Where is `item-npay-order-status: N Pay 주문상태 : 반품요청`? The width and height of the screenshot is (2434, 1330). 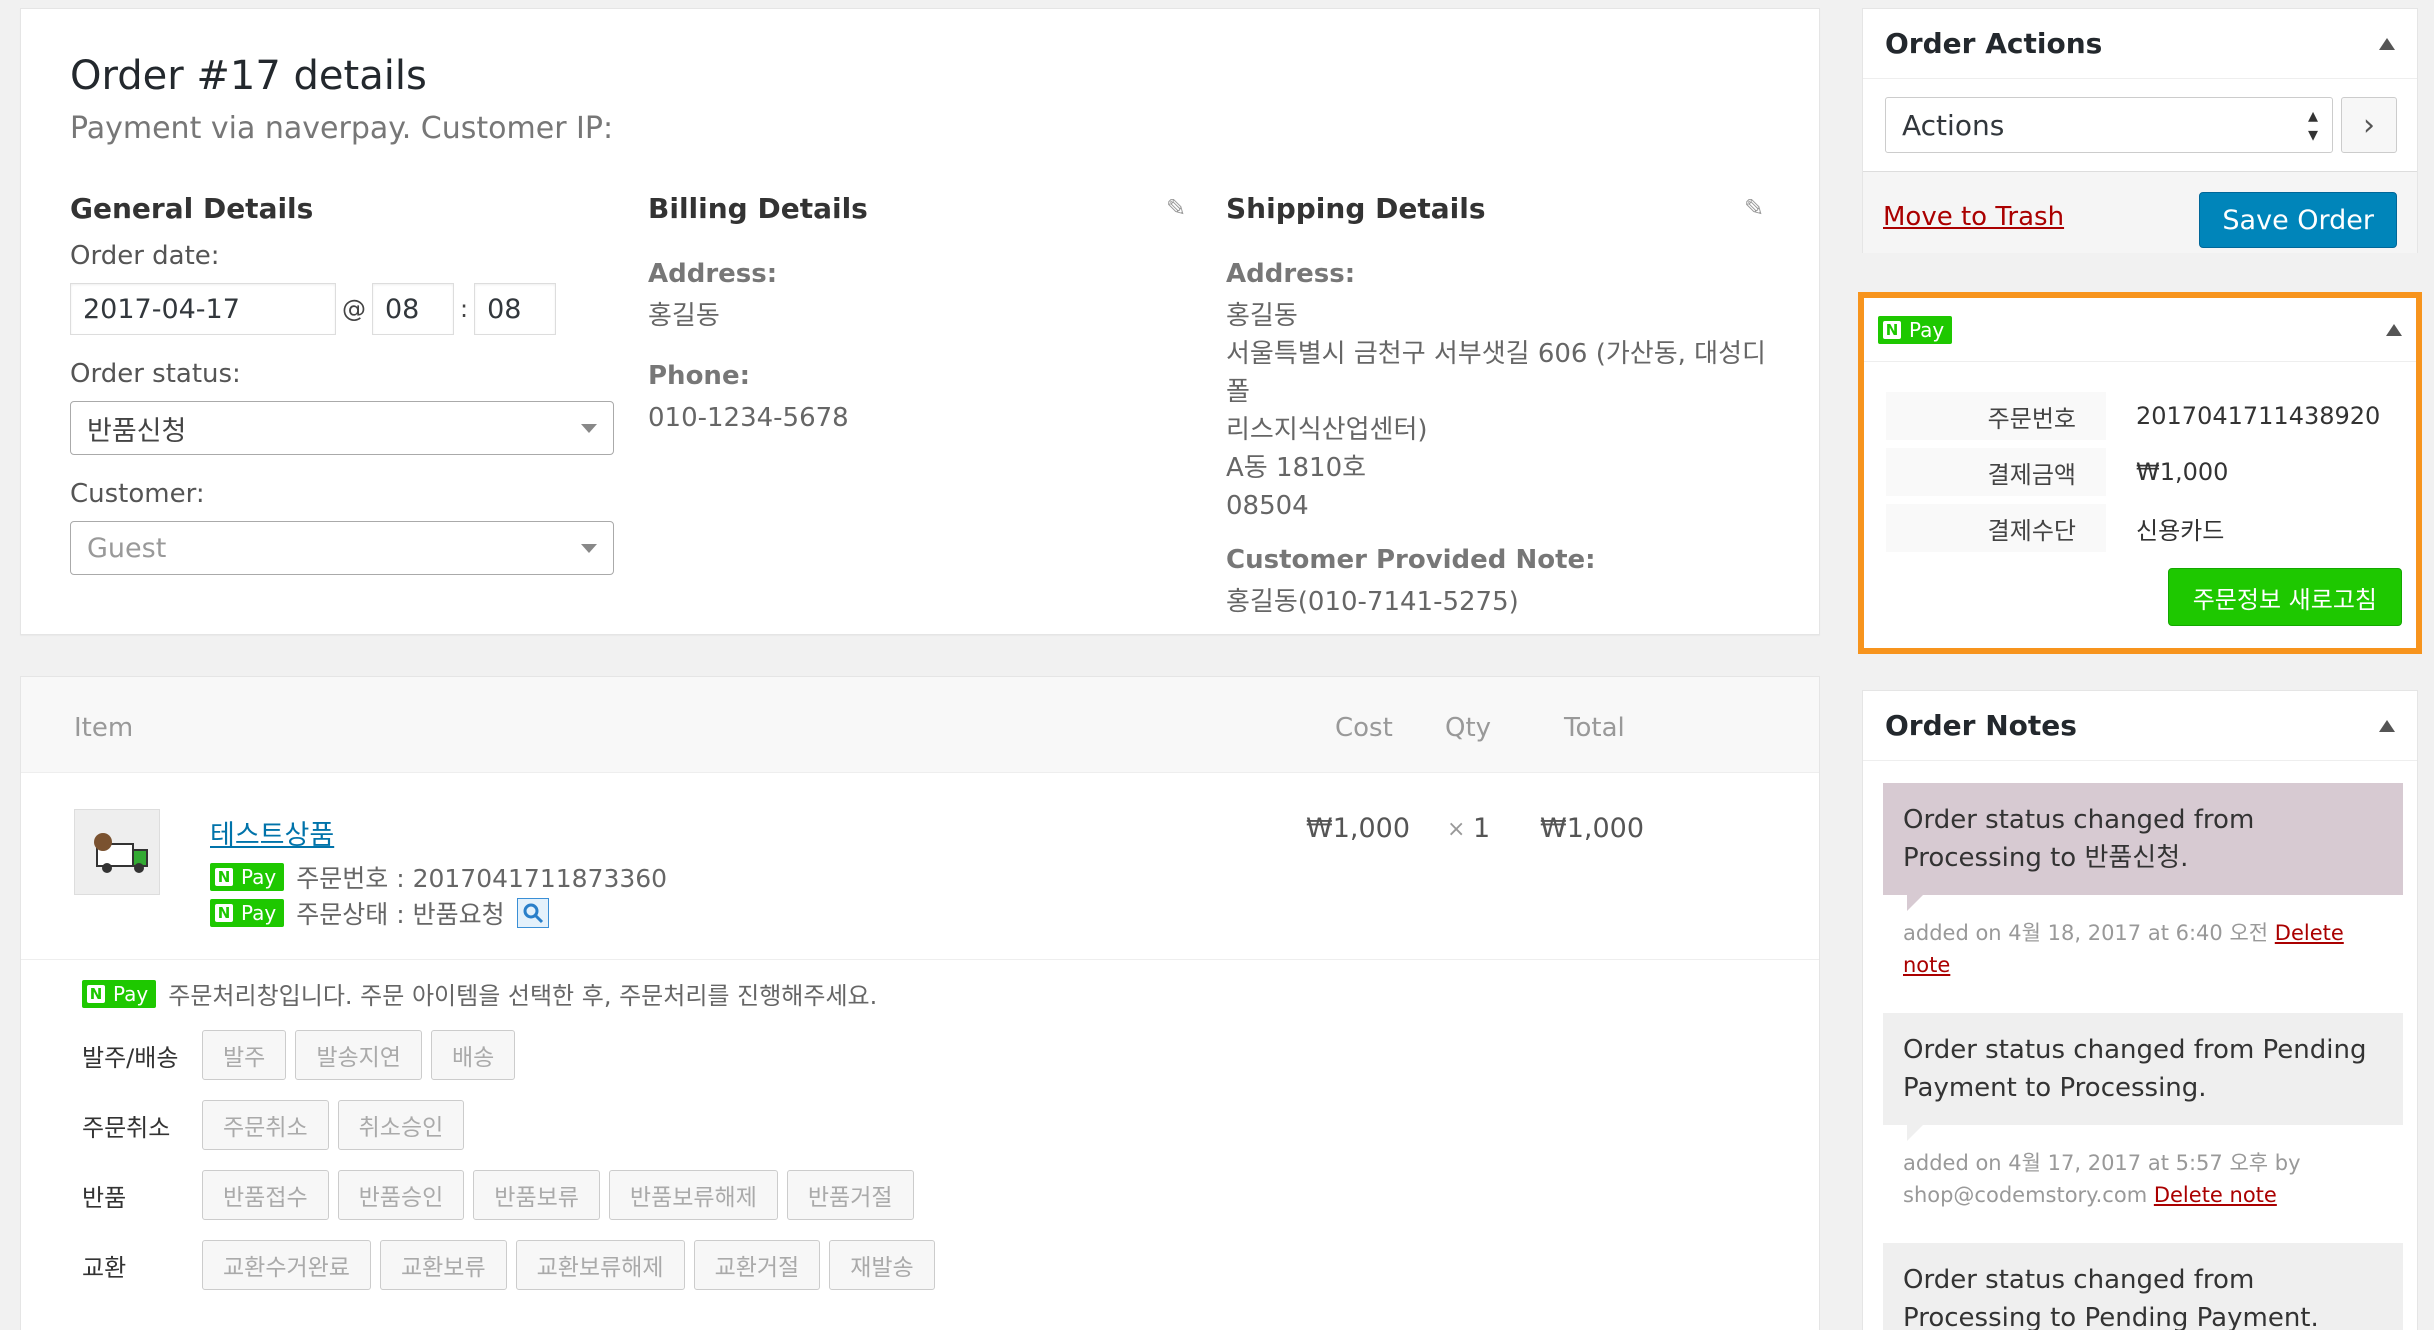 item-npay-order-status: N Pay 주문상태 : 반품요청 is located at coordinates (379, 913).